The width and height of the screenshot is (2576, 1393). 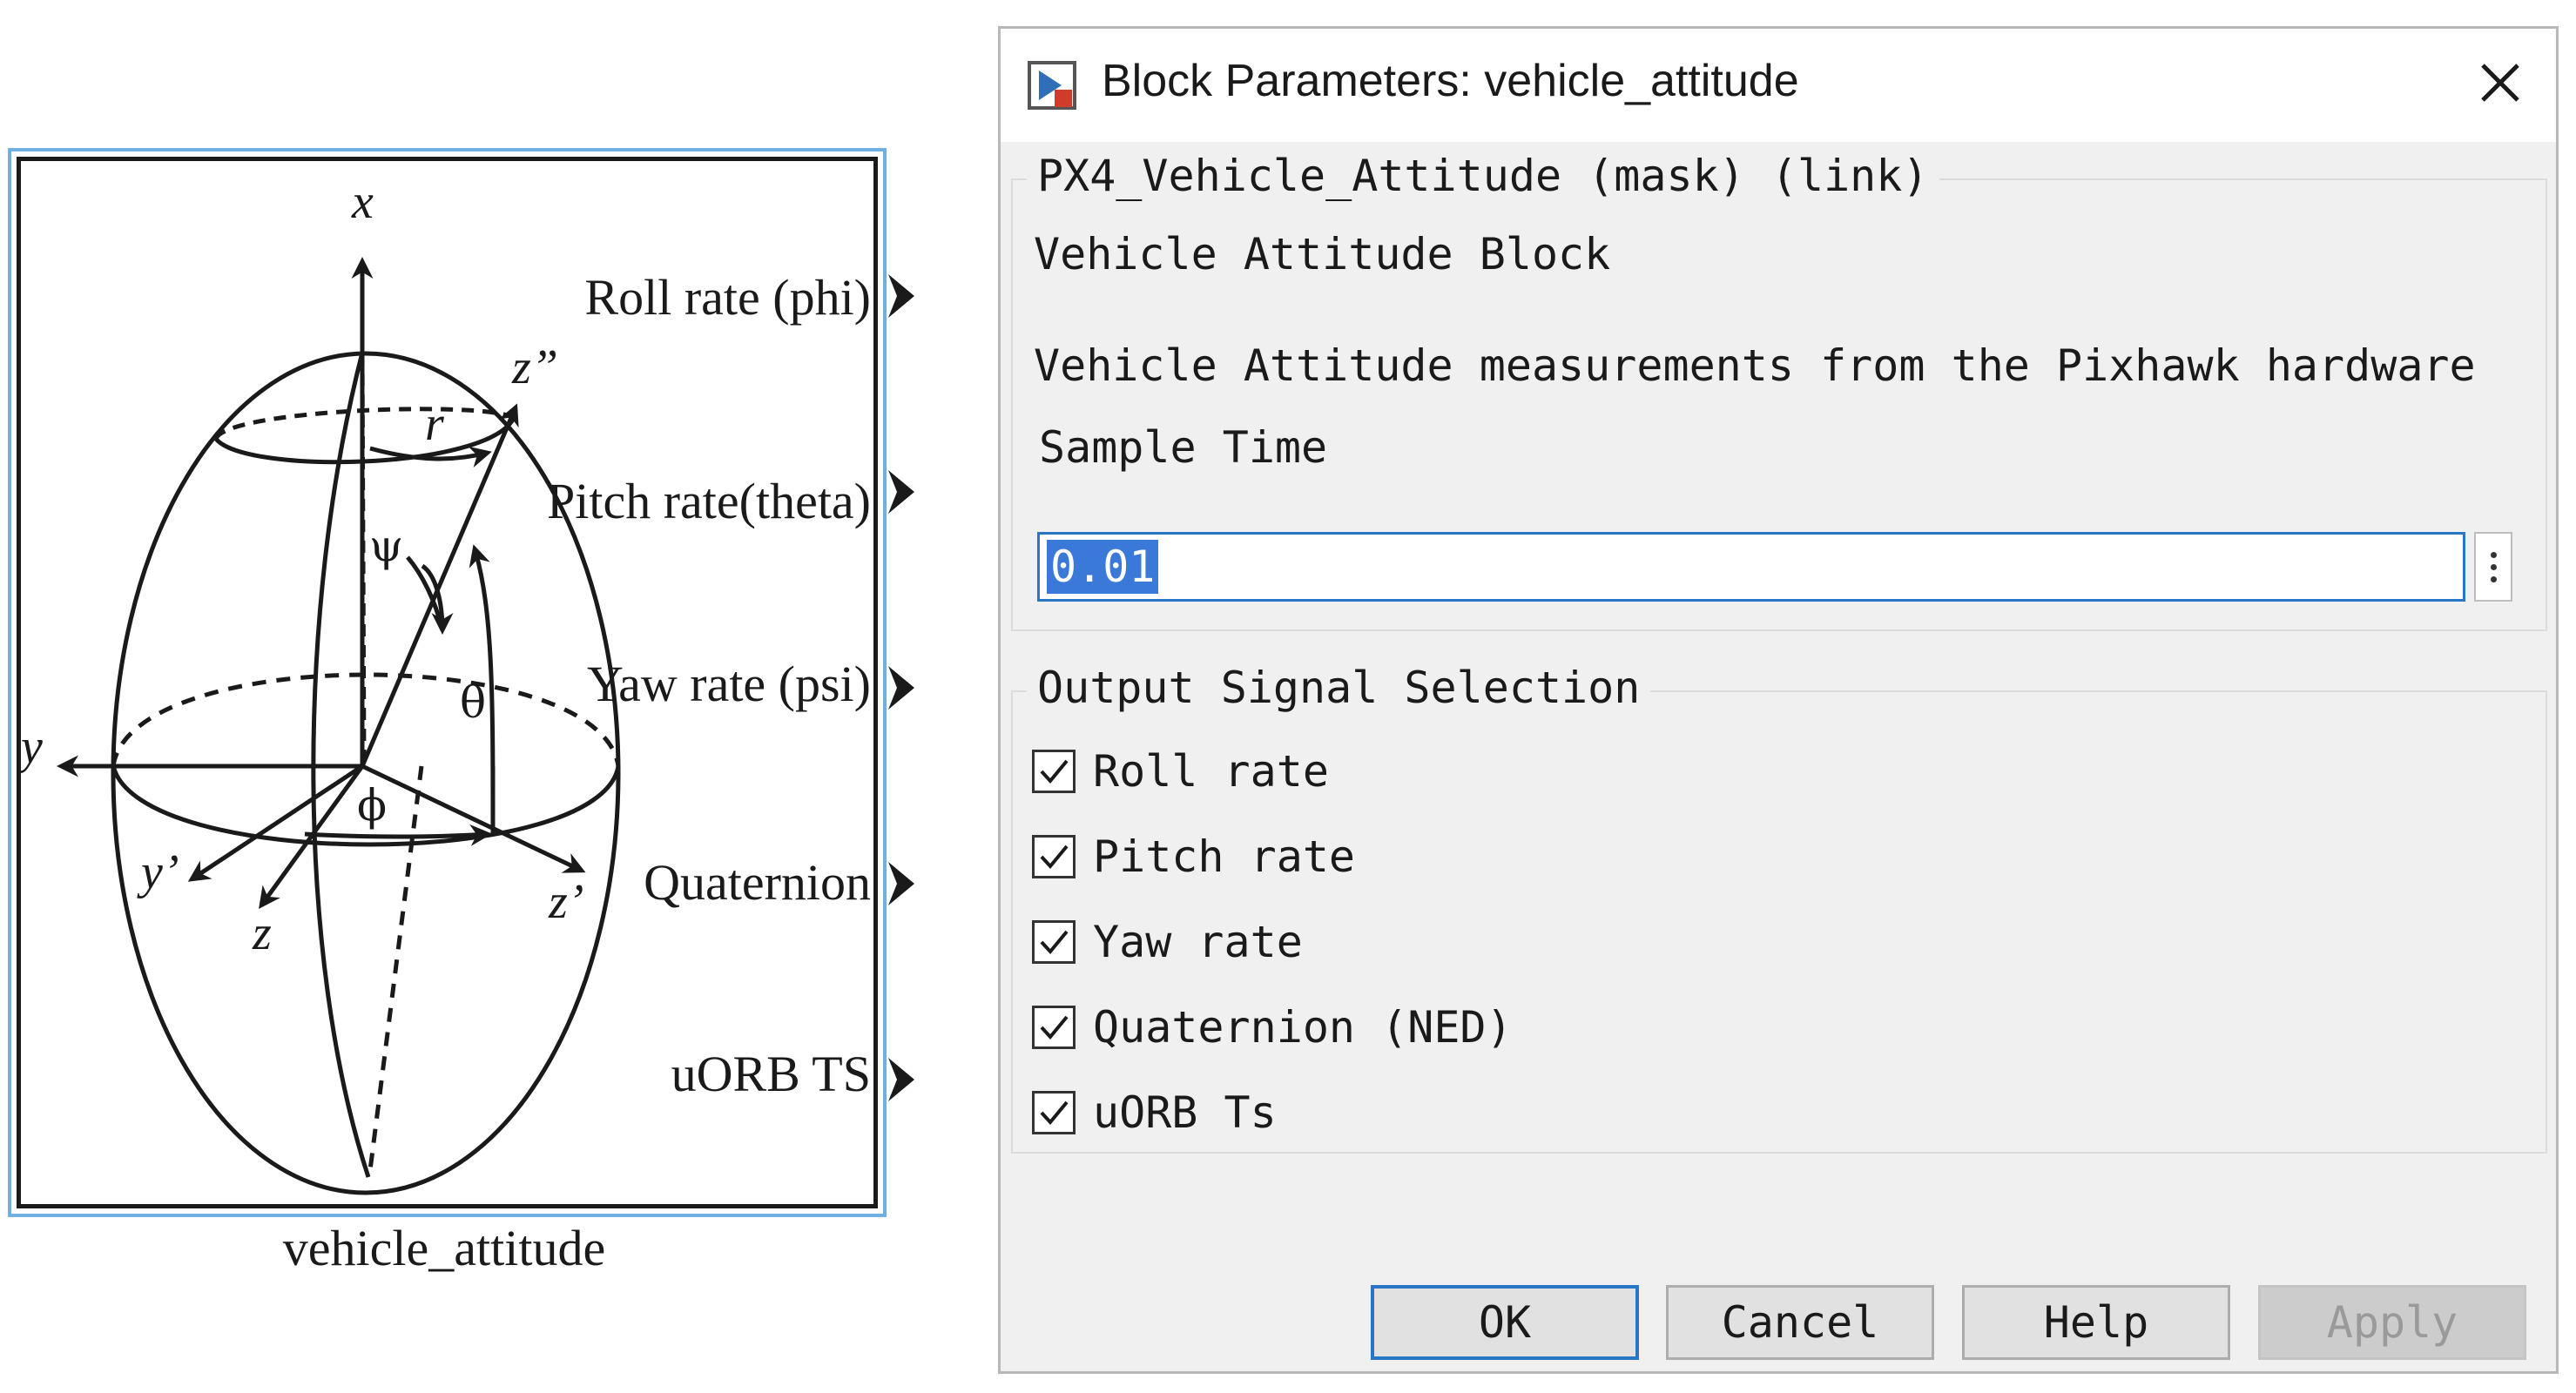 What do you see at coordinates (363, 202) in the screenshot?
I see `x-axis-label: x` at bounding box center [363, 202].